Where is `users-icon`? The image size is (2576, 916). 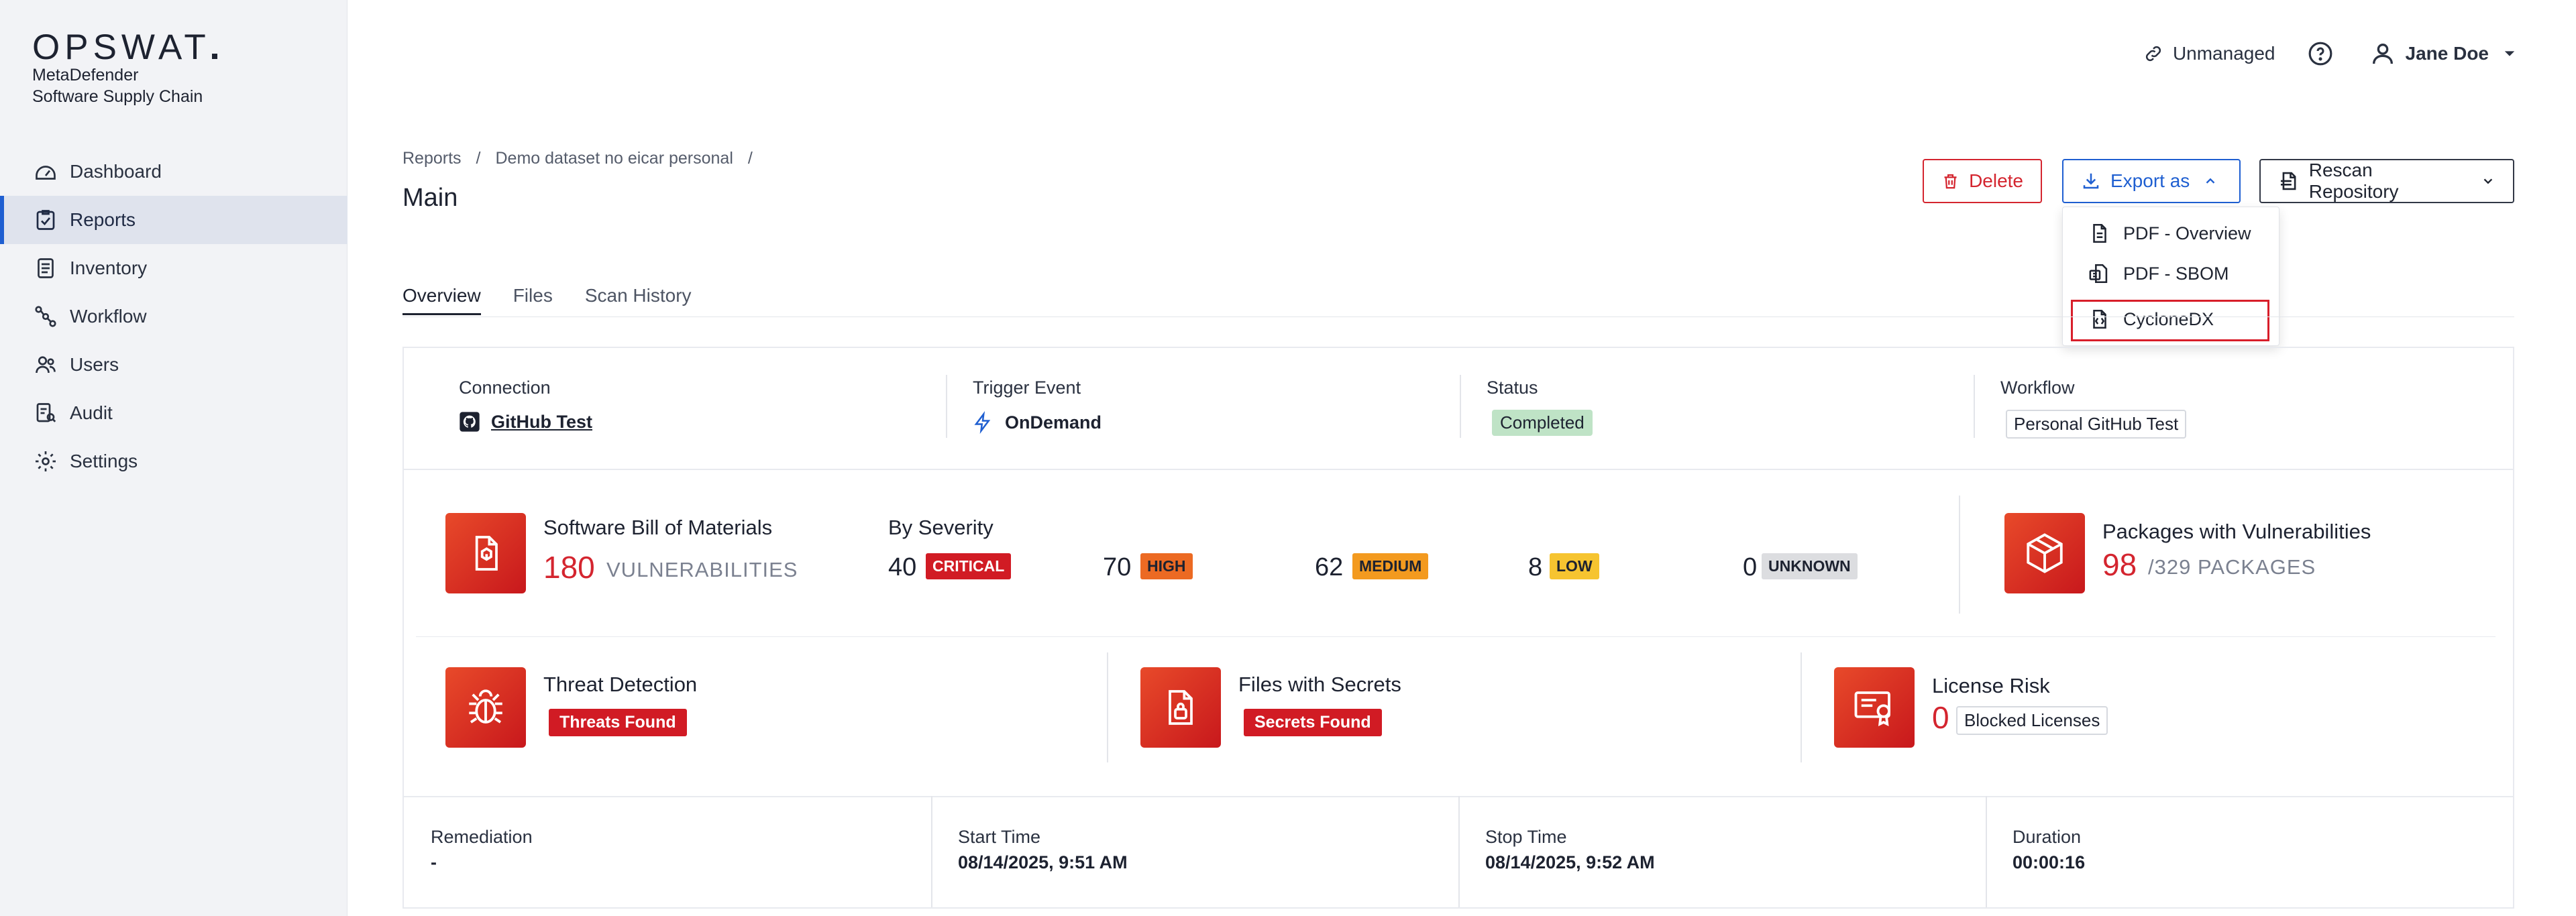
users-icon is located at coordinates (46, 365).